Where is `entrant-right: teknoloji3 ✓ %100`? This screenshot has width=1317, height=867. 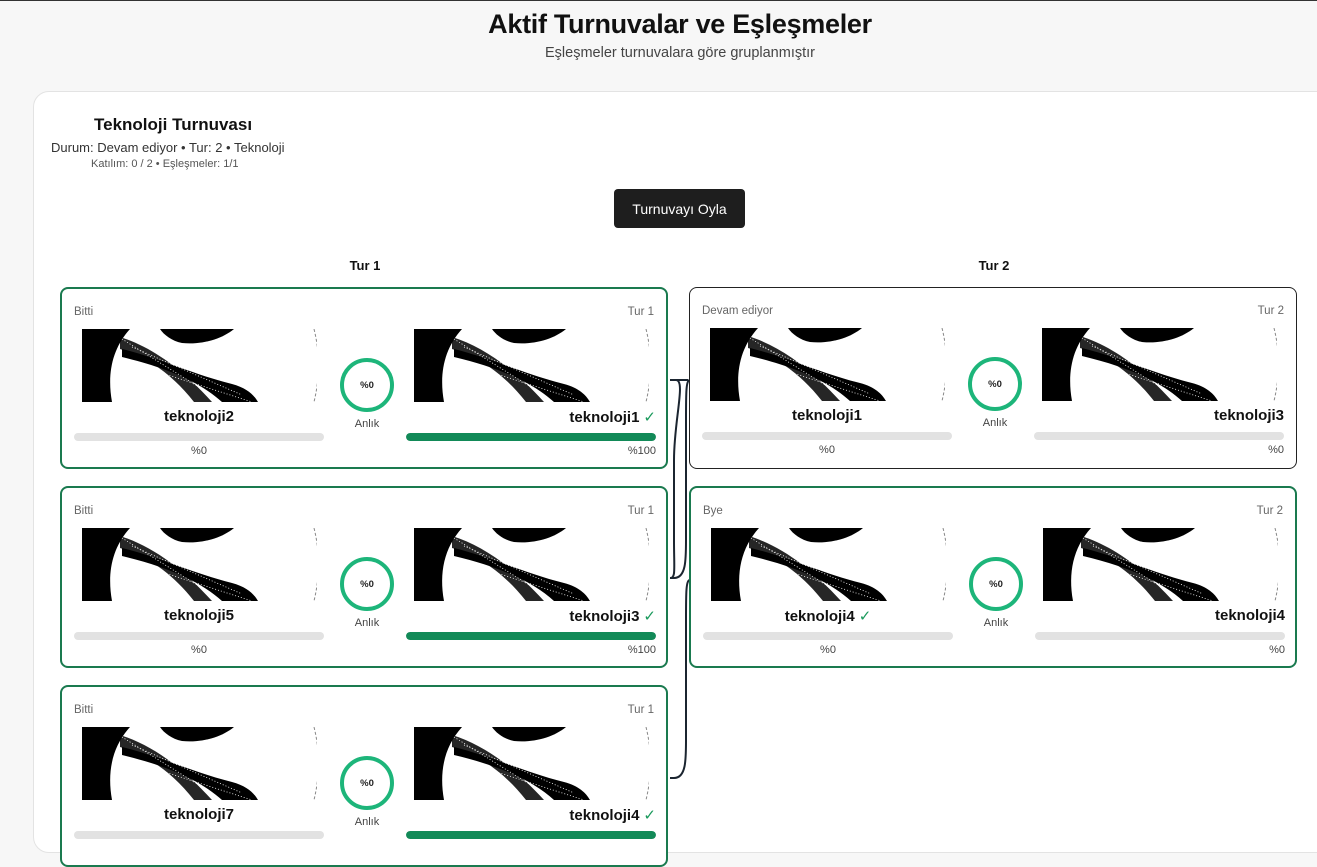
entrant-right: teknoloji3 ✓ %100 is located at coordinates (531, 593).